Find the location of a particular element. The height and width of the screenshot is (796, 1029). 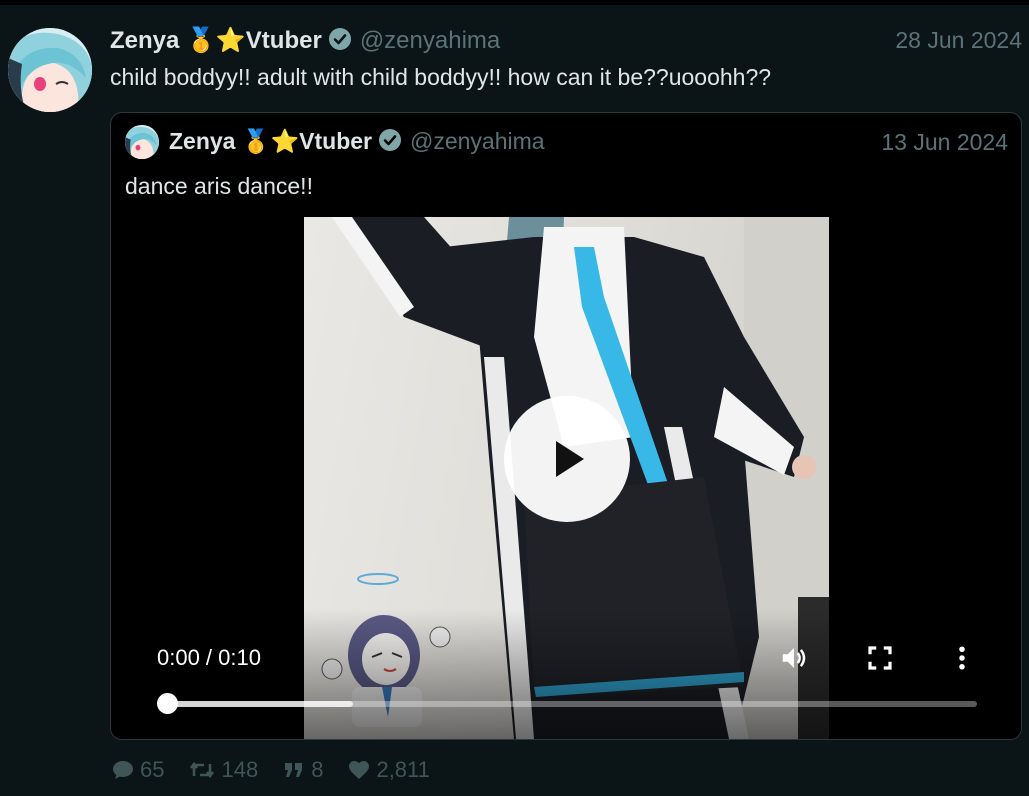

quoted-author-name: Zenya 🥇⭐Vtuber @zenyahima is located at coordinates (357, 143).